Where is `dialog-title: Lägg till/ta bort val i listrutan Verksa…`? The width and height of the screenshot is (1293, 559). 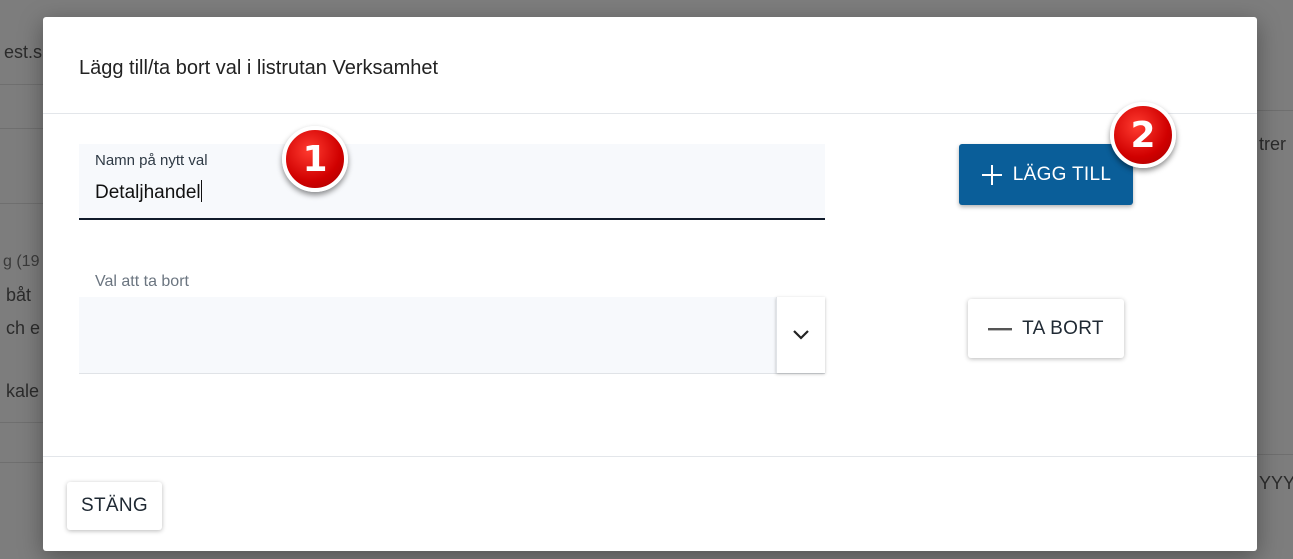 dialog-title: Lägg till/ta bort val i listrutan Verksa… is located at coordinates (259, 68).